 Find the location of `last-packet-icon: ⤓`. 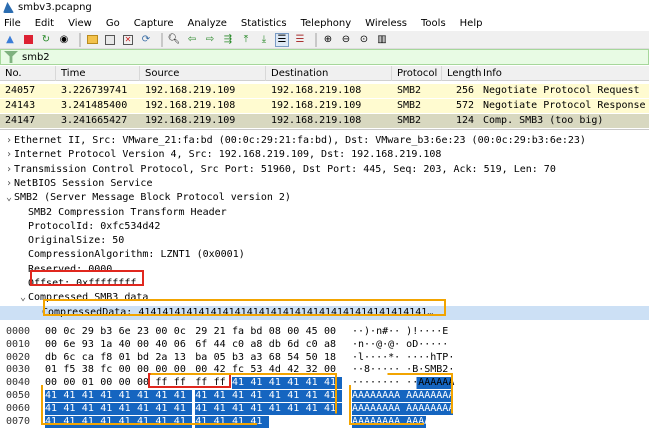

last-packet-icon: ⤓ is located at coordinates (264, 40).